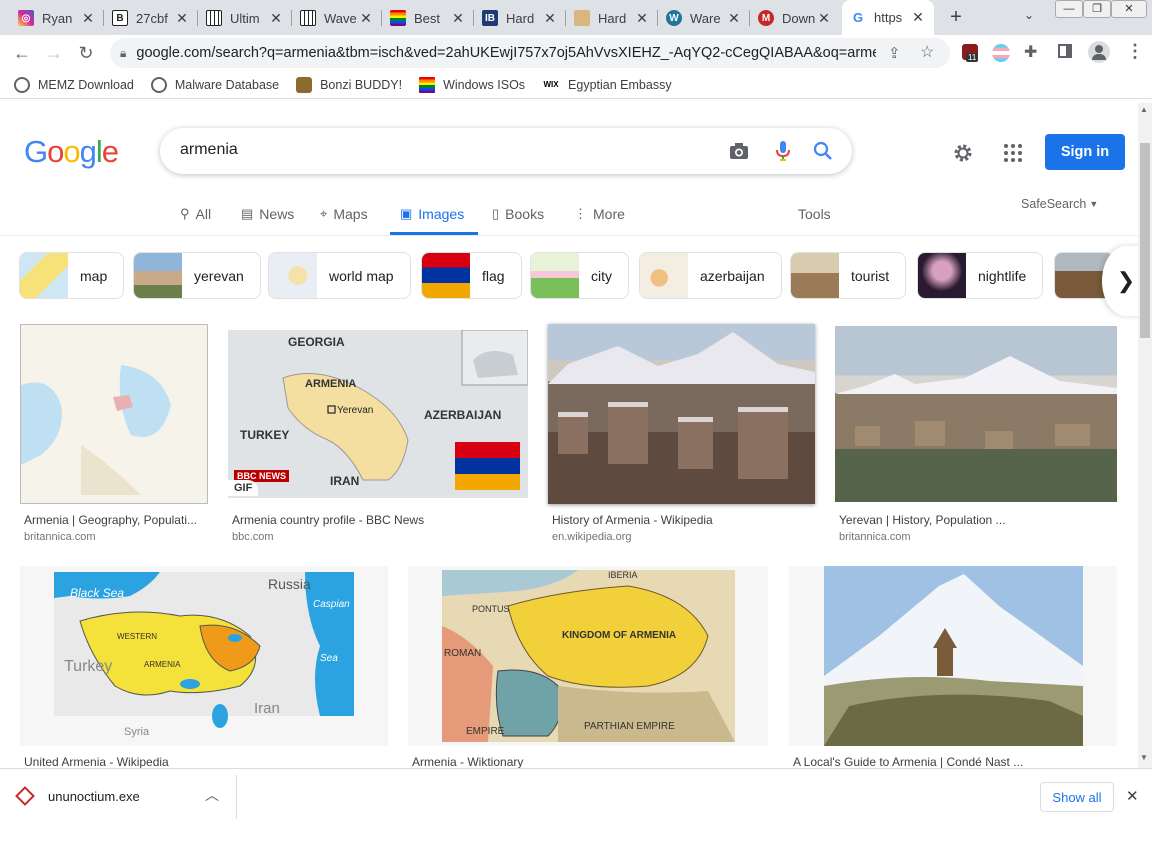 The width and height of the screenshot is (1152, 864). I want to click on chevron-up-icon: ︿, so click(212, 795).